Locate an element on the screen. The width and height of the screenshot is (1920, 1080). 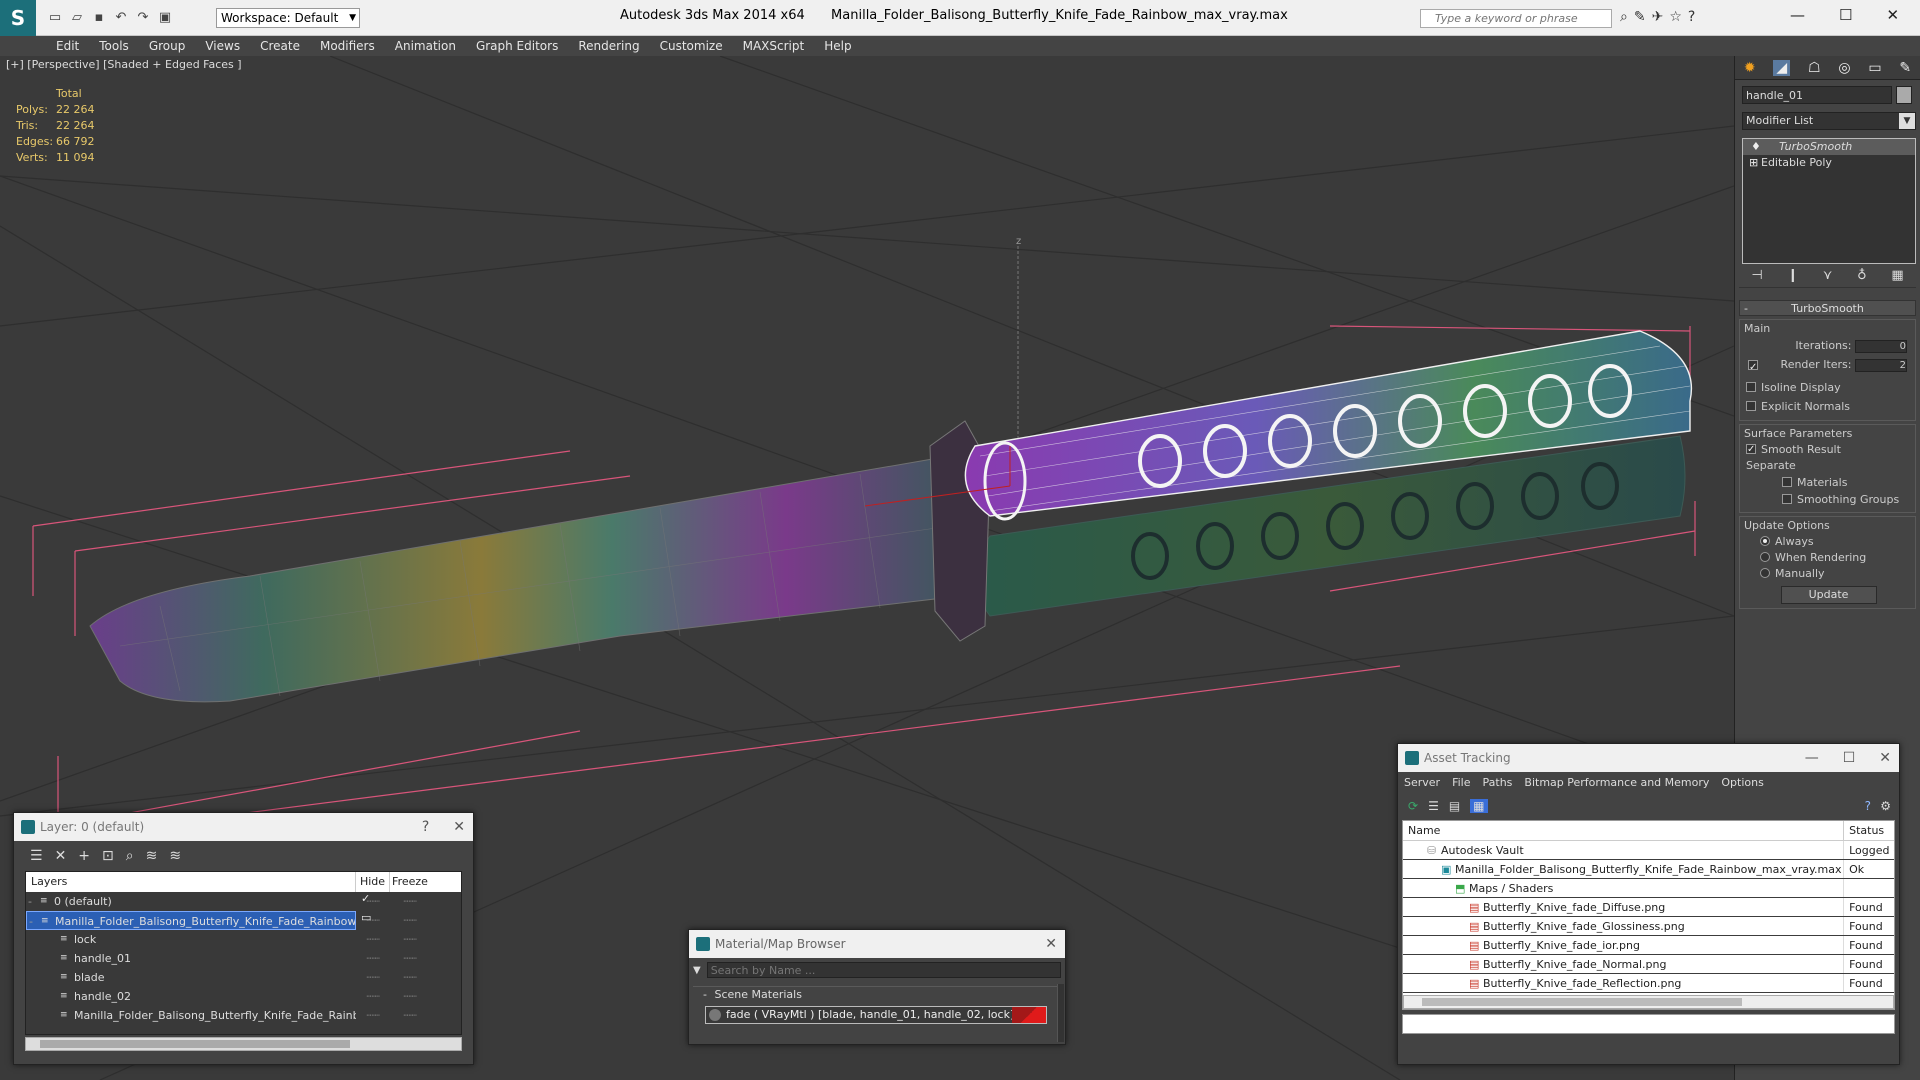
pin-stack-icon: ⊣ is located at coordinates (1756, 275).